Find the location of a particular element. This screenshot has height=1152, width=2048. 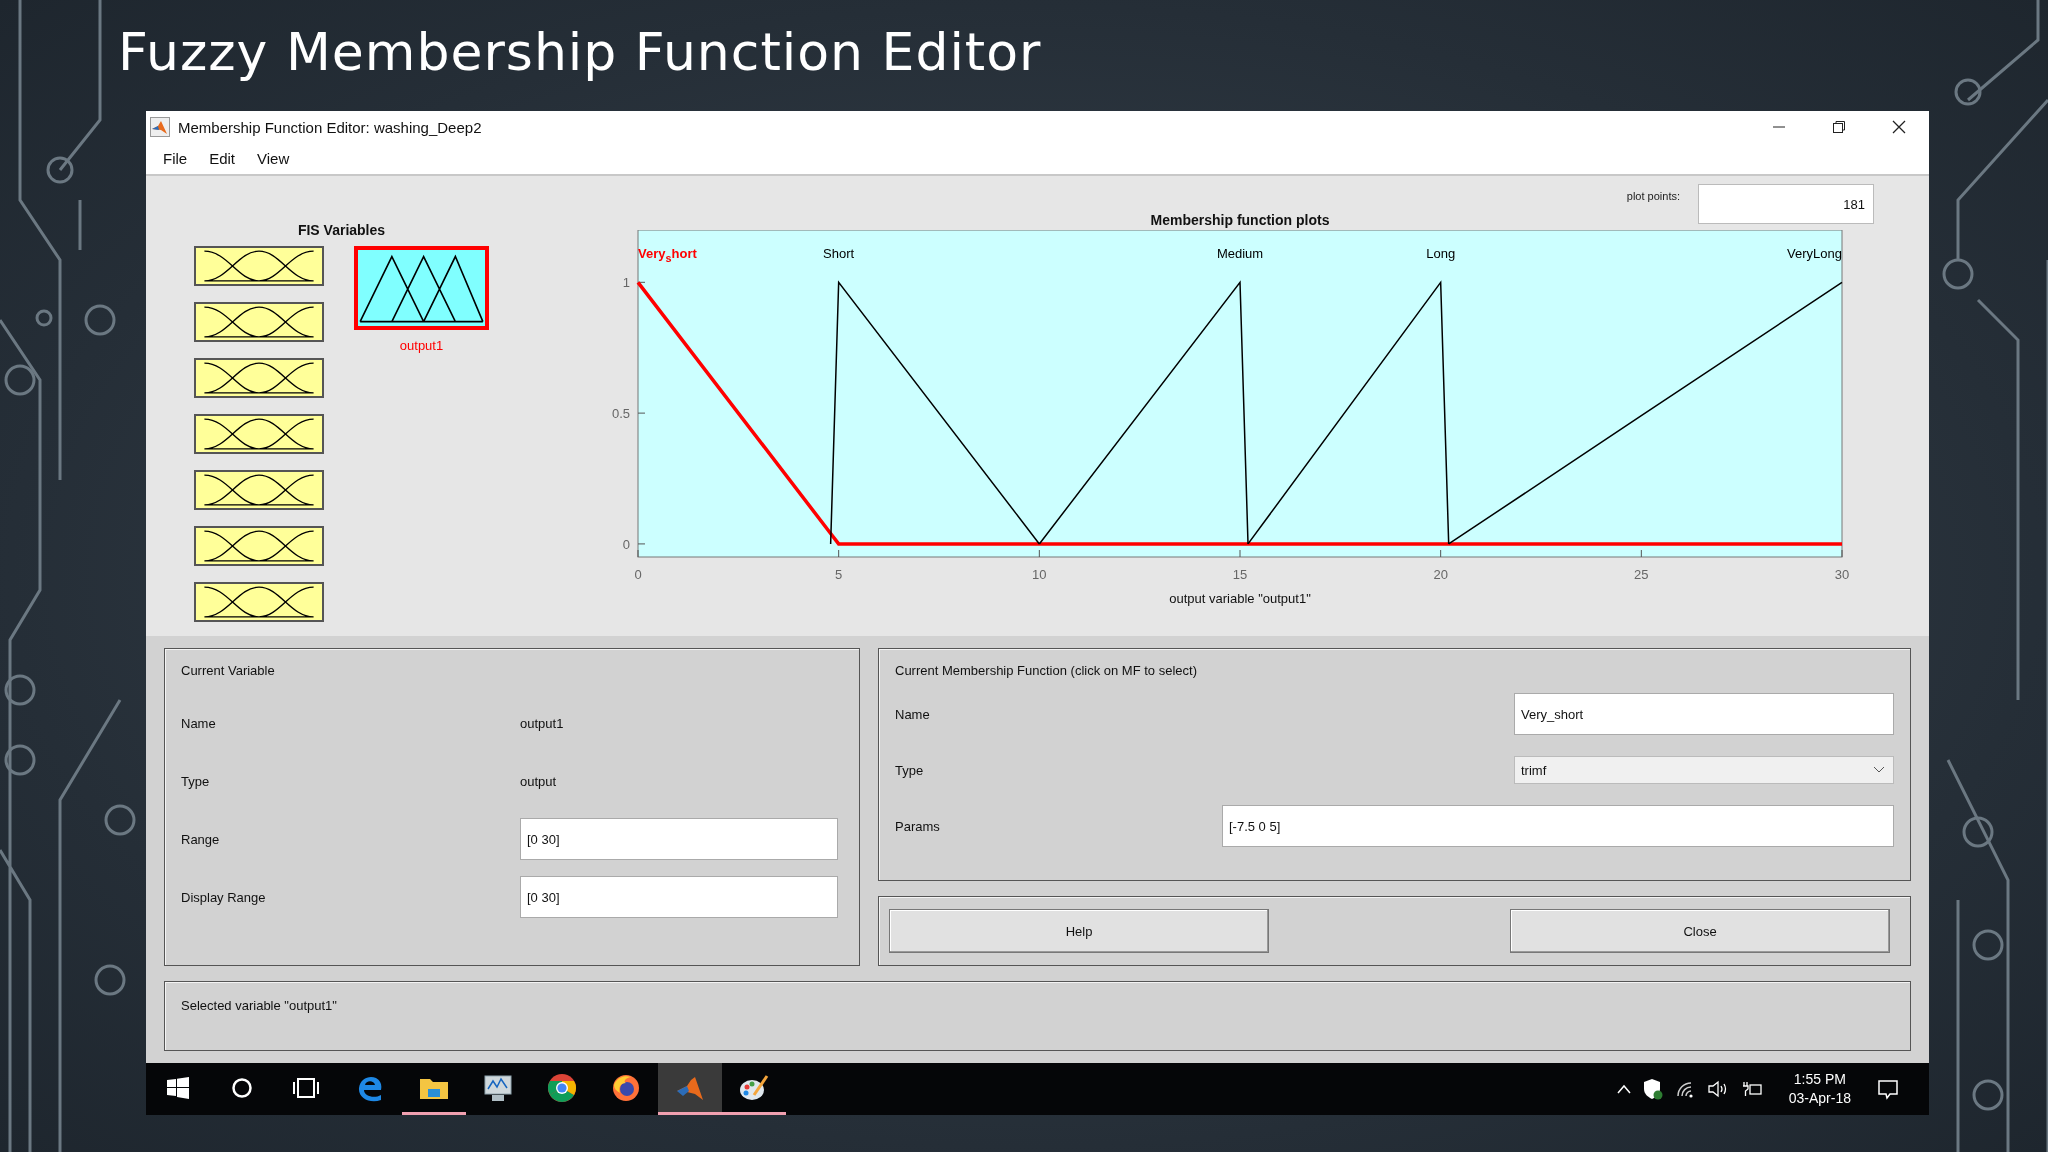

panel-heading: Current Membership Function (click on MF to select) is located at coordinates (1046, 670).